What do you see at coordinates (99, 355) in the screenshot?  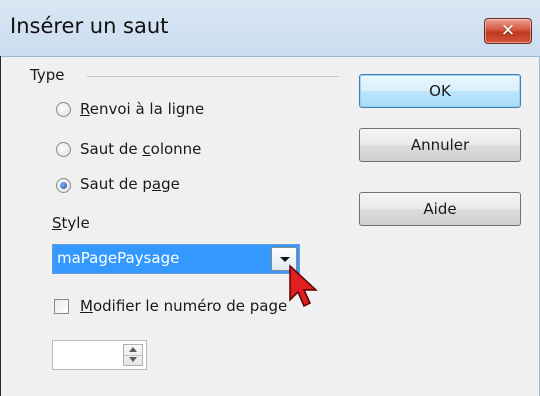 I see `page-number-spinfield` at bounding box center [99, 355].